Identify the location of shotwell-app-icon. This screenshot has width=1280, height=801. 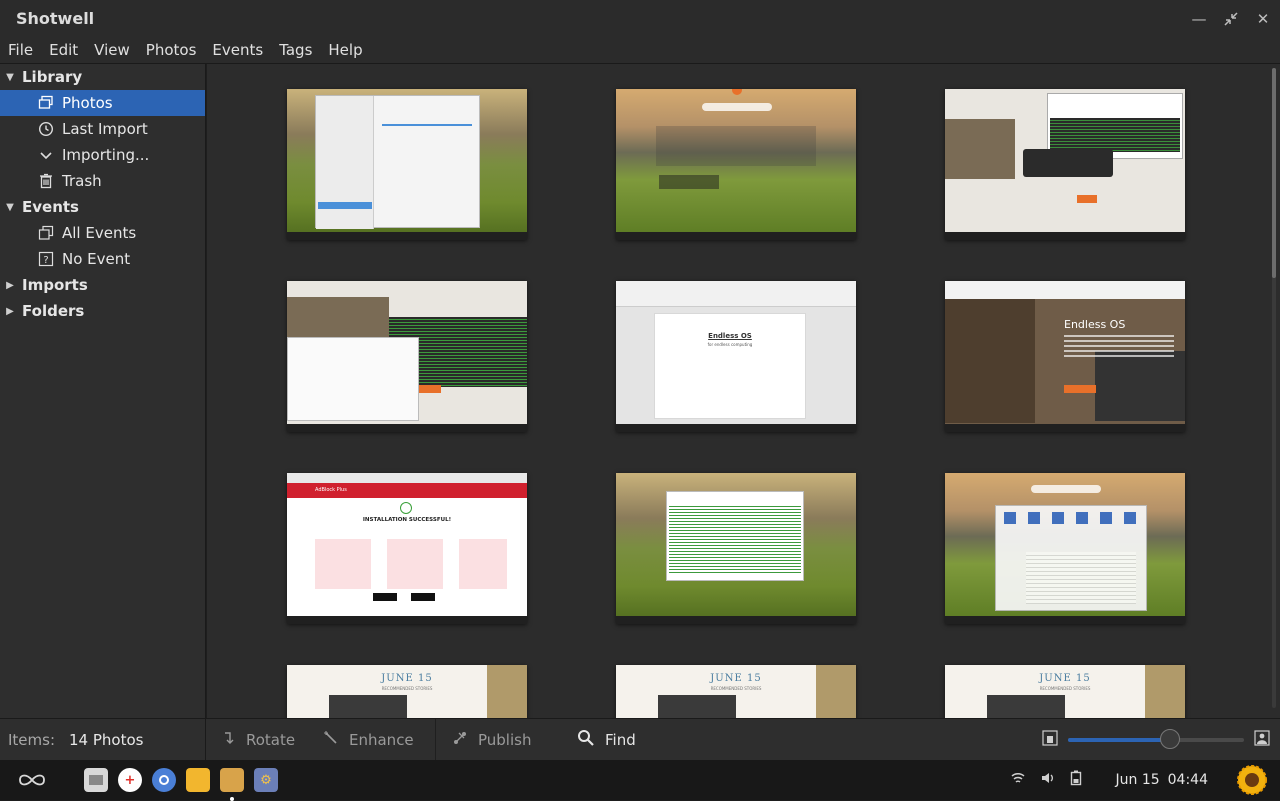
(232, 780).